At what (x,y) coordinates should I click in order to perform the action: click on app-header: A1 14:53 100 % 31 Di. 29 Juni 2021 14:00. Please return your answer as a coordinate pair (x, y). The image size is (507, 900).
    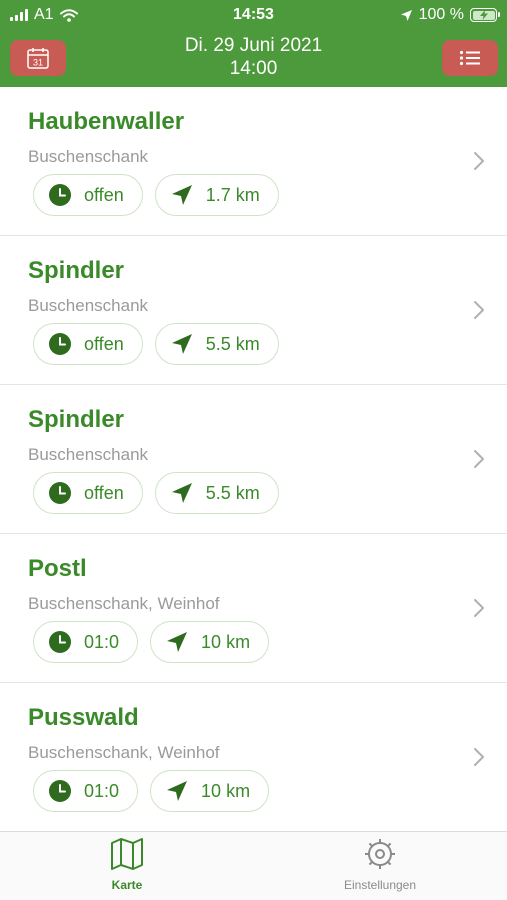
    Looking at the image, I should click on (253, 43).